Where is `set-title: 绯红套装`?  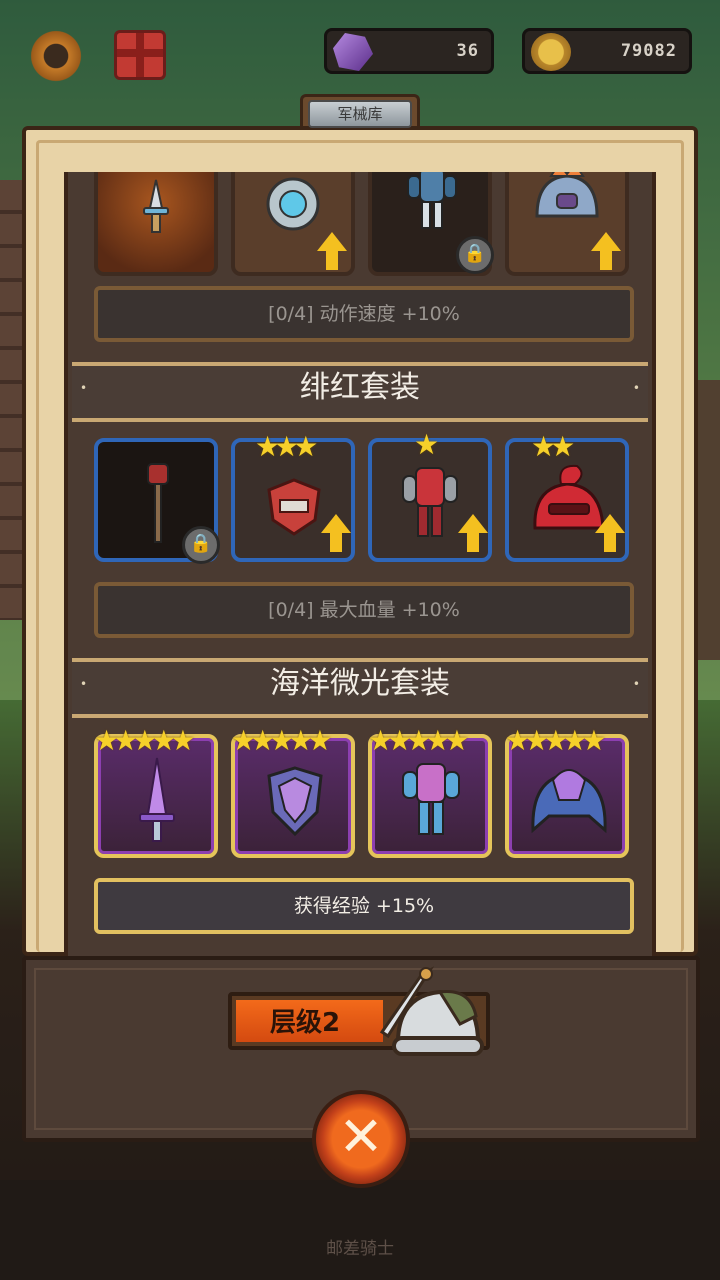 set-title: 绯红套装 is located at coordinates (360, 392).